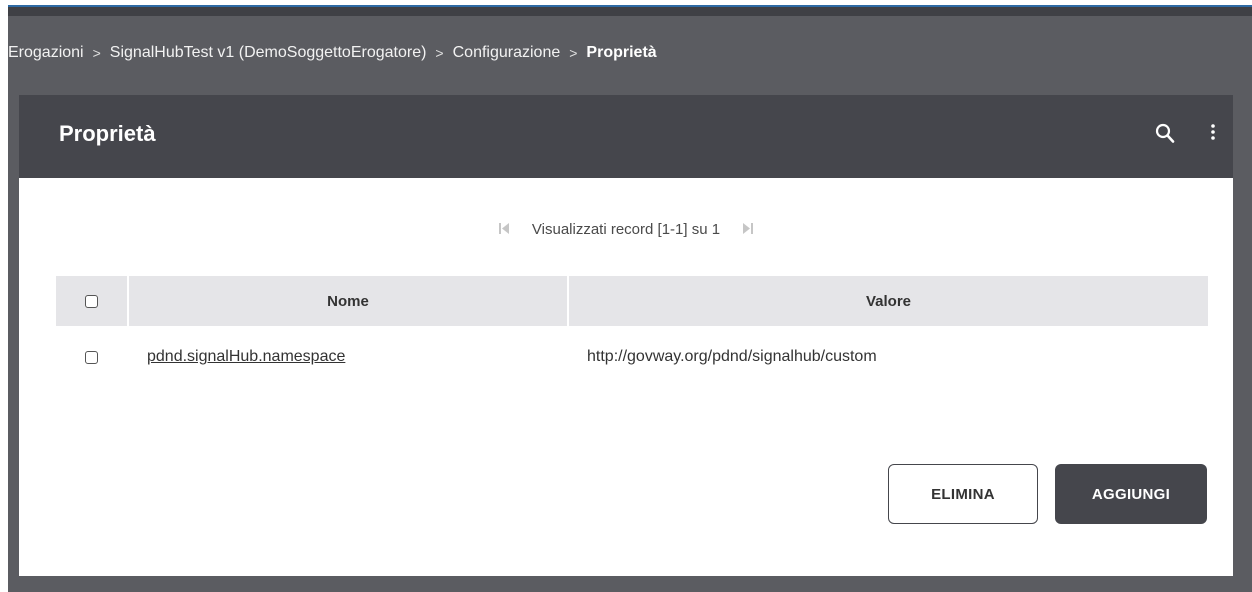  Describe the element at coordinates (888, 301) in the screenshot. I see `column-header-valore: Valore` at that location.